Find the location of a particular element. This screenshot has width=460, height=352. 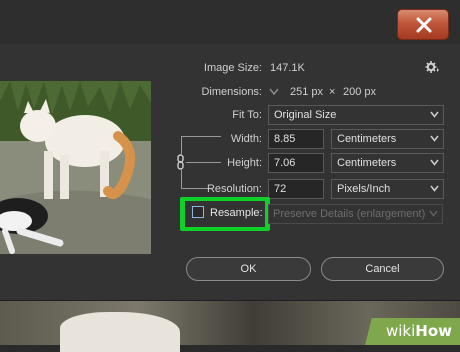

width-unit-select: Centimeters is located at coordinates (387, 139).